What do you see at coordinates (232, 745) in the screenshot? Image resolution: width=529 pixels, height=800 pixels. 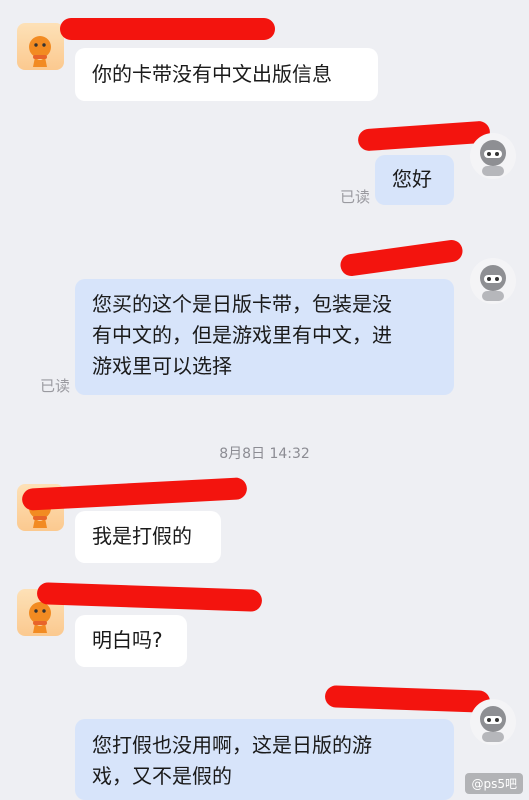 I see `message-line: 您打假也没用啊，这是日版的游` at bounding box center [232, 745].